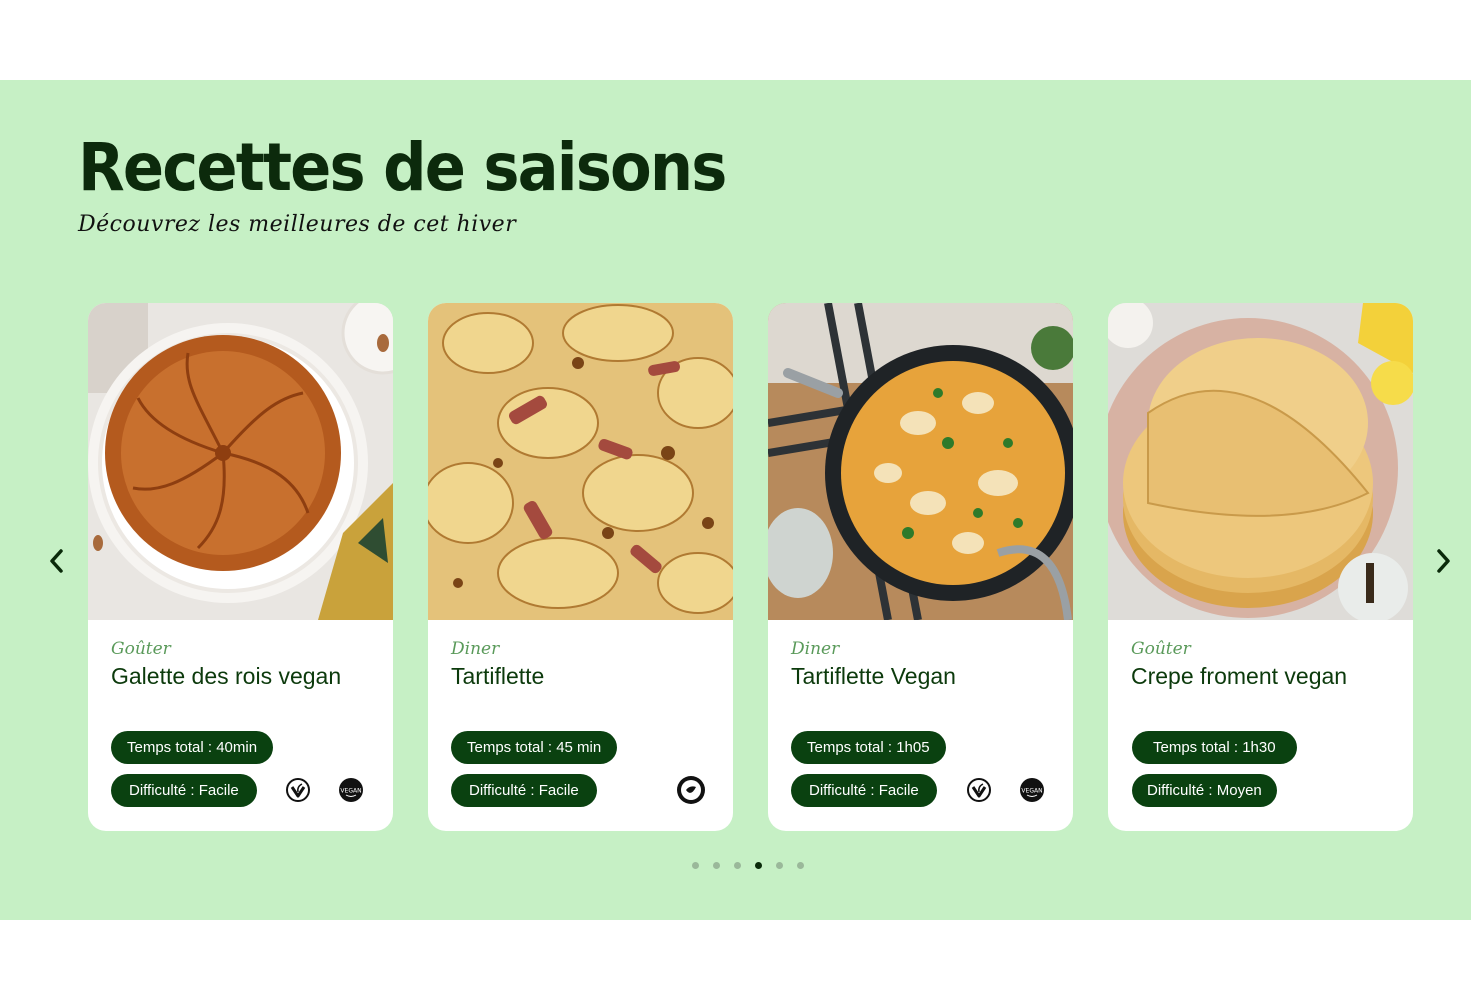  I want to click on carousel-next-button, so click(1443, 561).